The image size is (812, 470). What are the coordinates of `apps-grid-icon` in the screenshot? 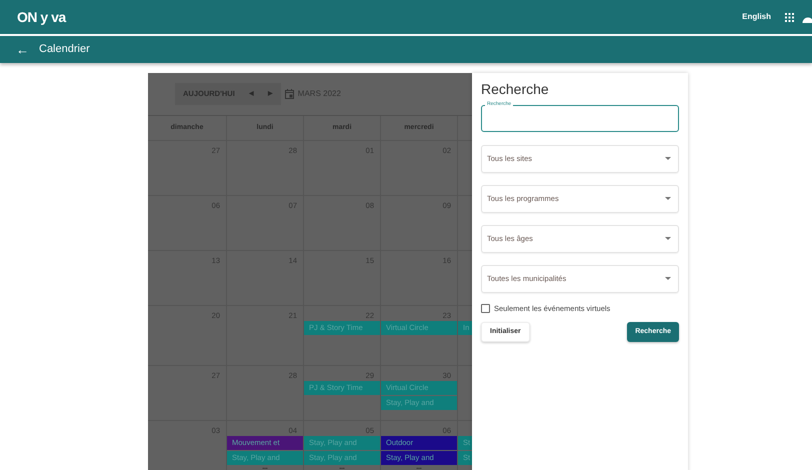 It's located at (789, 17).